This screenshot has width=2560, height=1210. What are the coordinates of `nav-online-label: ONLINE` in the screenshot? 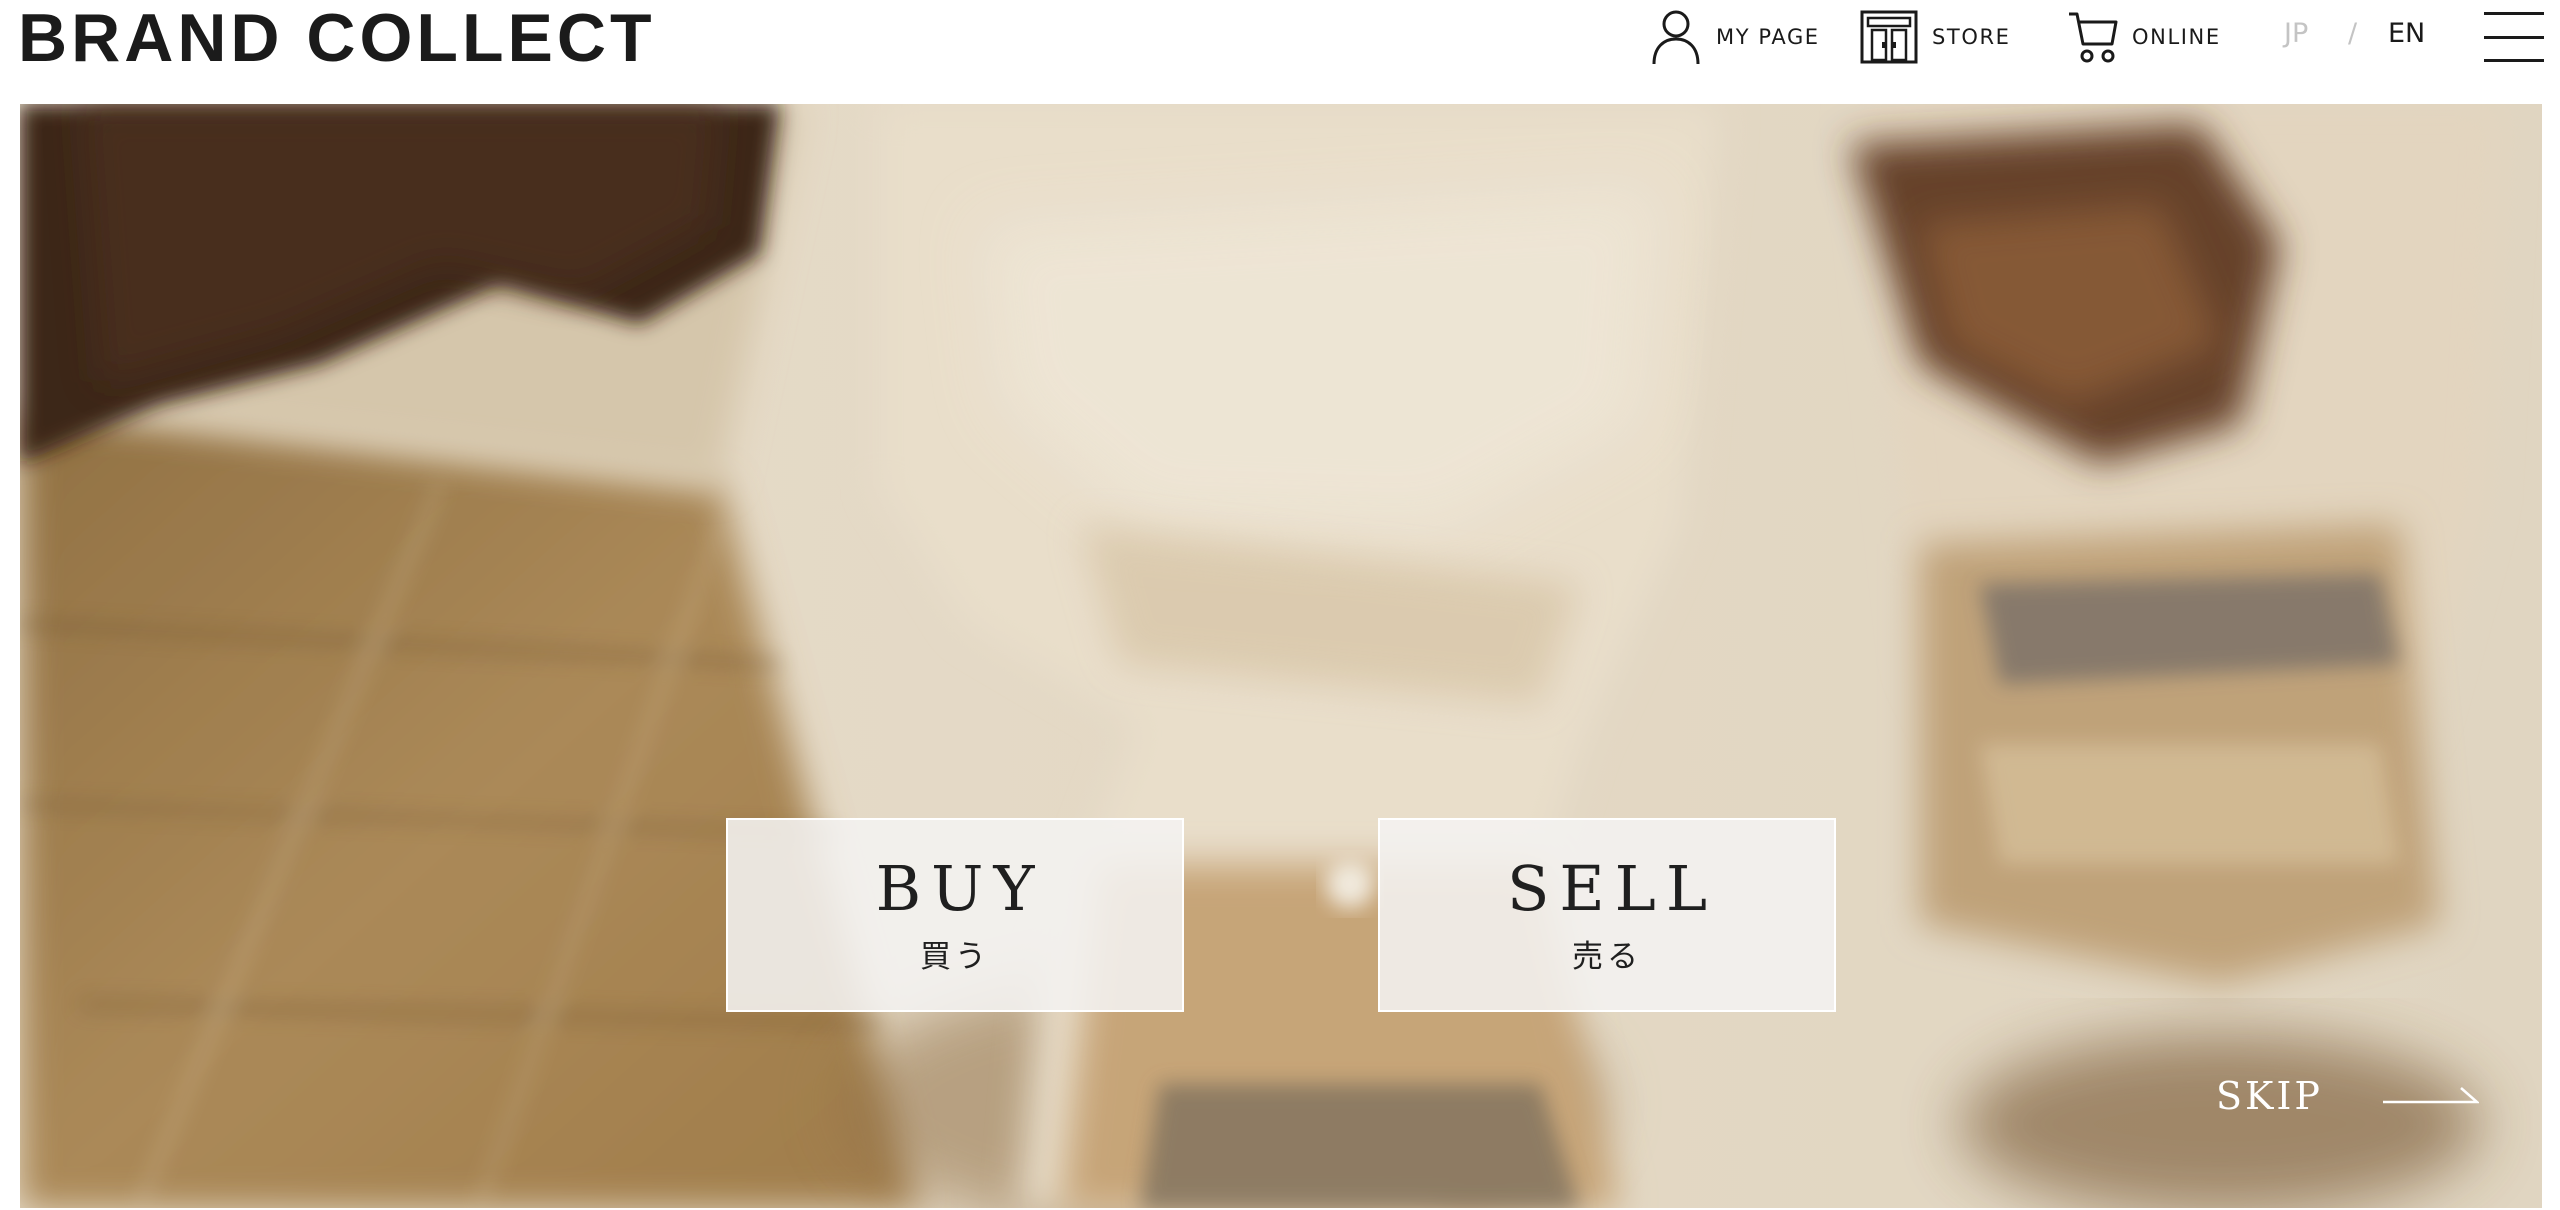 It's located at (2176, 37).